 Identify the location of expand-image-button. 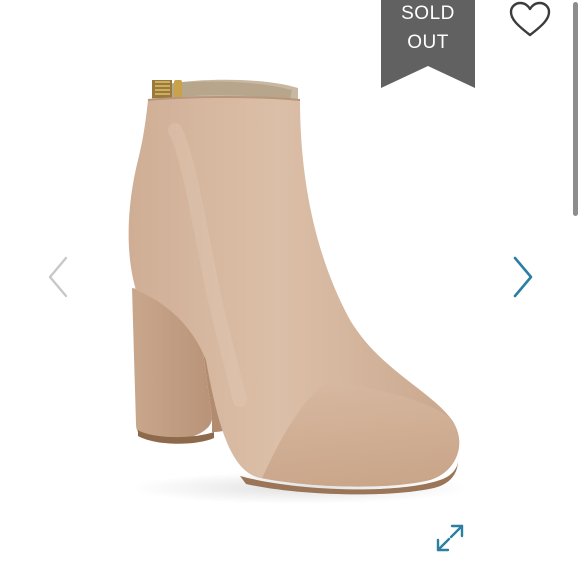
(450, 538).